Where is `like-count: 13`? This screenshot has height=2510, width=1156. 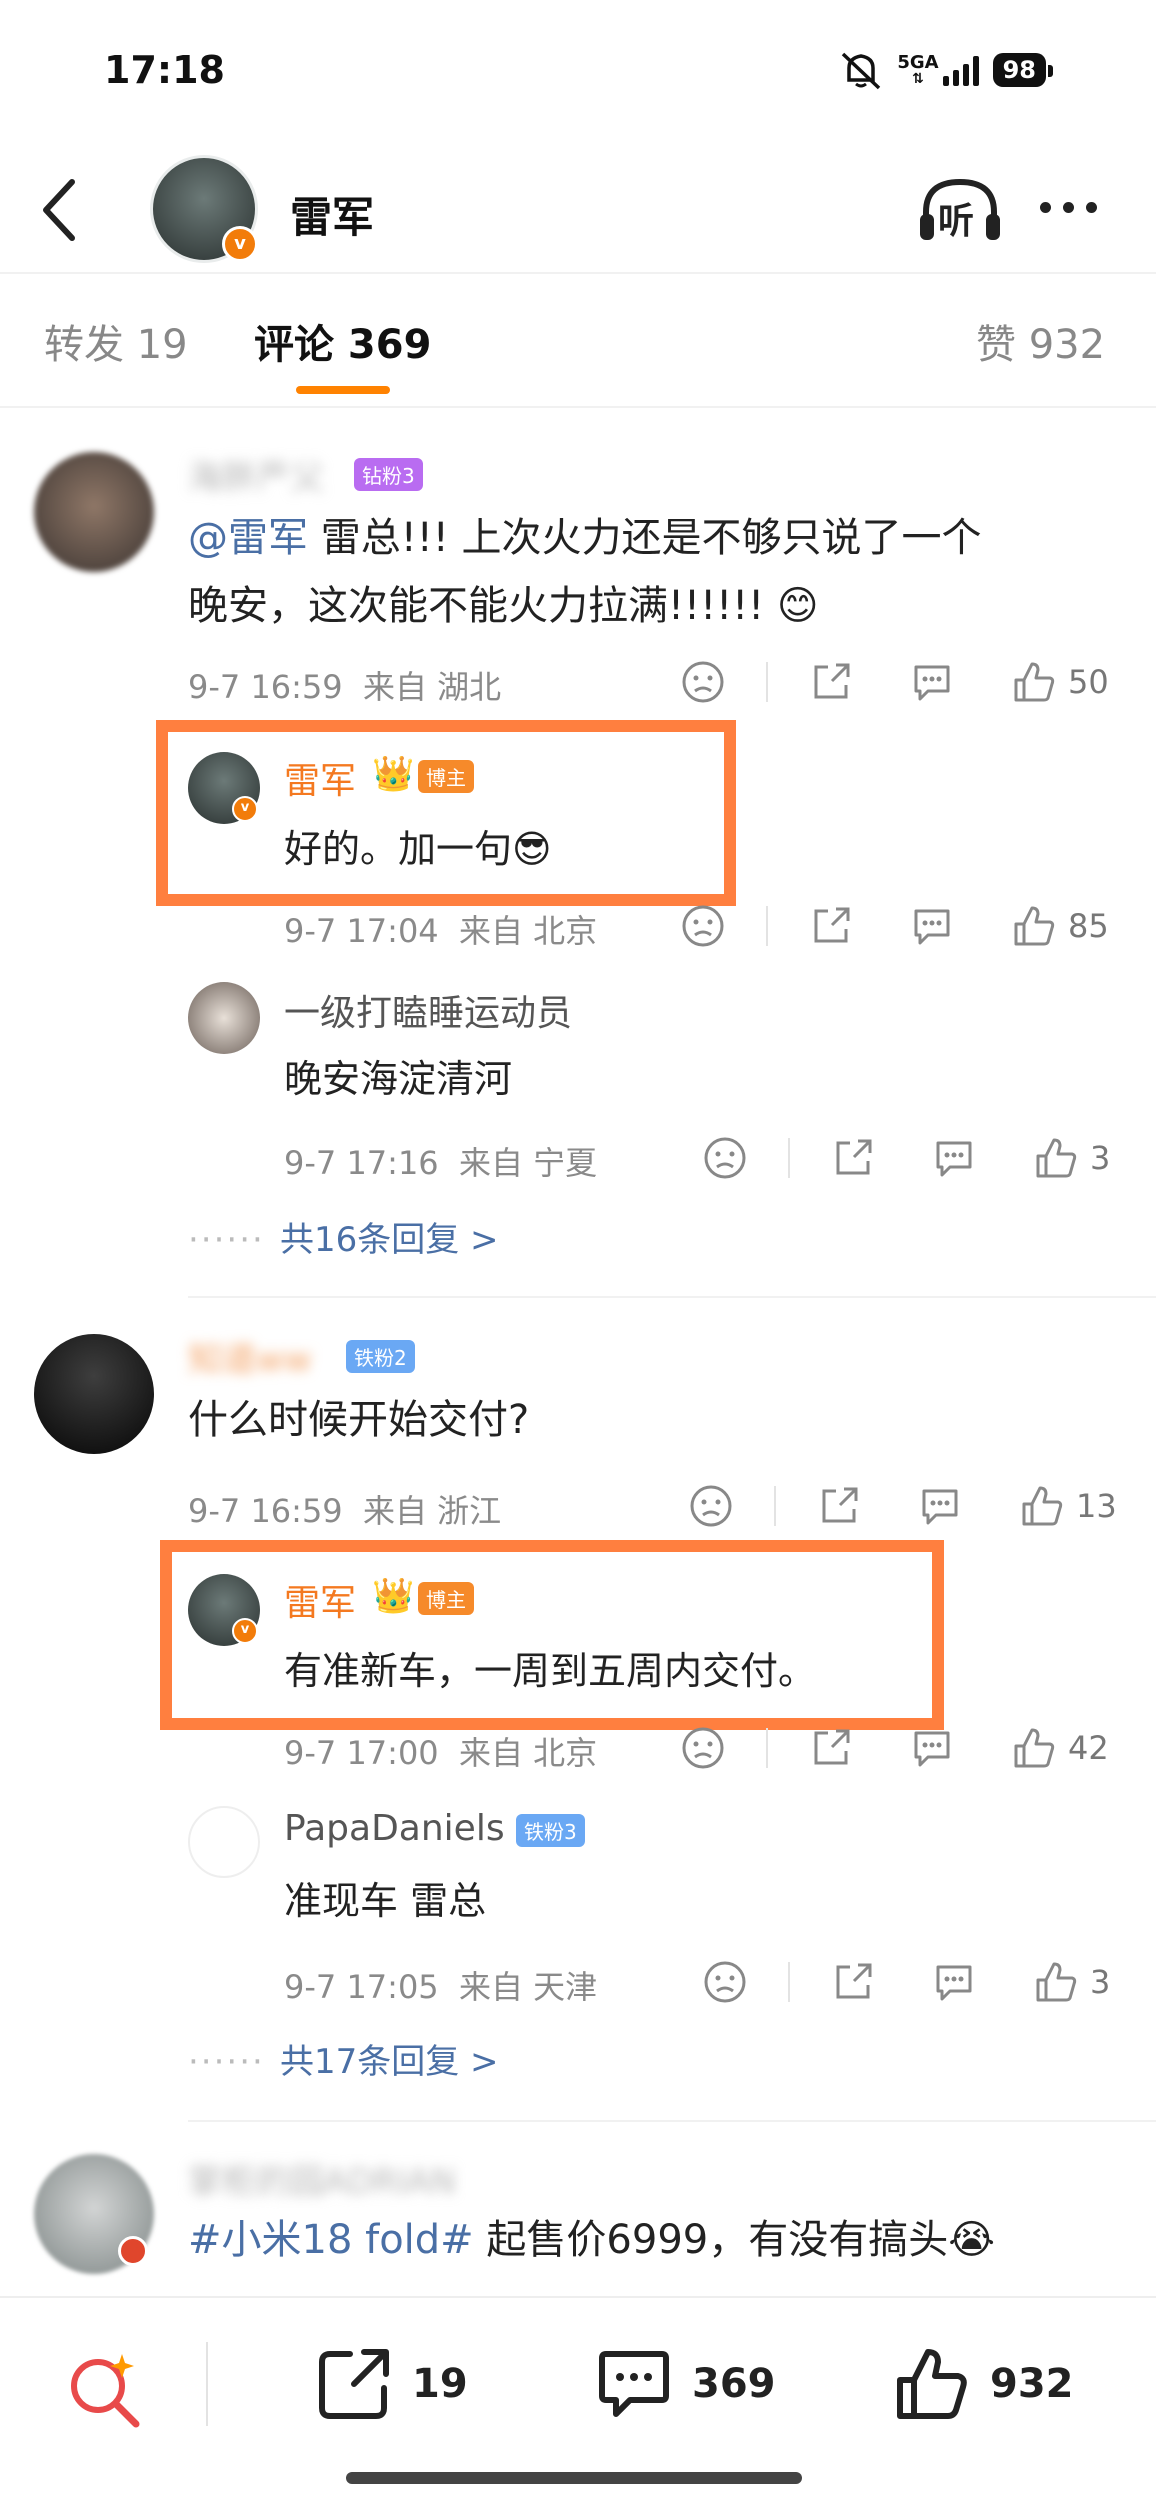
like-count: 13 is located at coordinates (1096, 1506).